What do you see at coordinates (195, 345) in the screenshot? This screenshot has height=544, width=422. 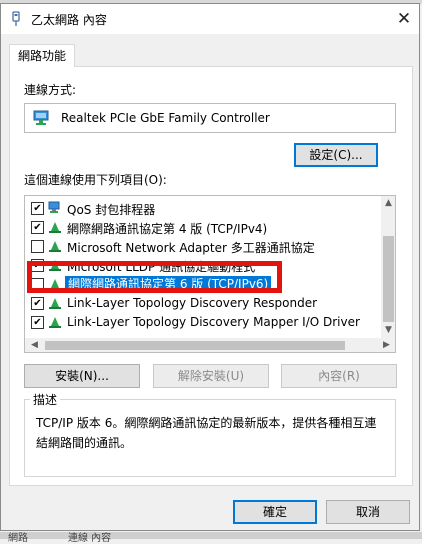 I see `horizontal-scroll-thumb` at bounding box center [195, 345].